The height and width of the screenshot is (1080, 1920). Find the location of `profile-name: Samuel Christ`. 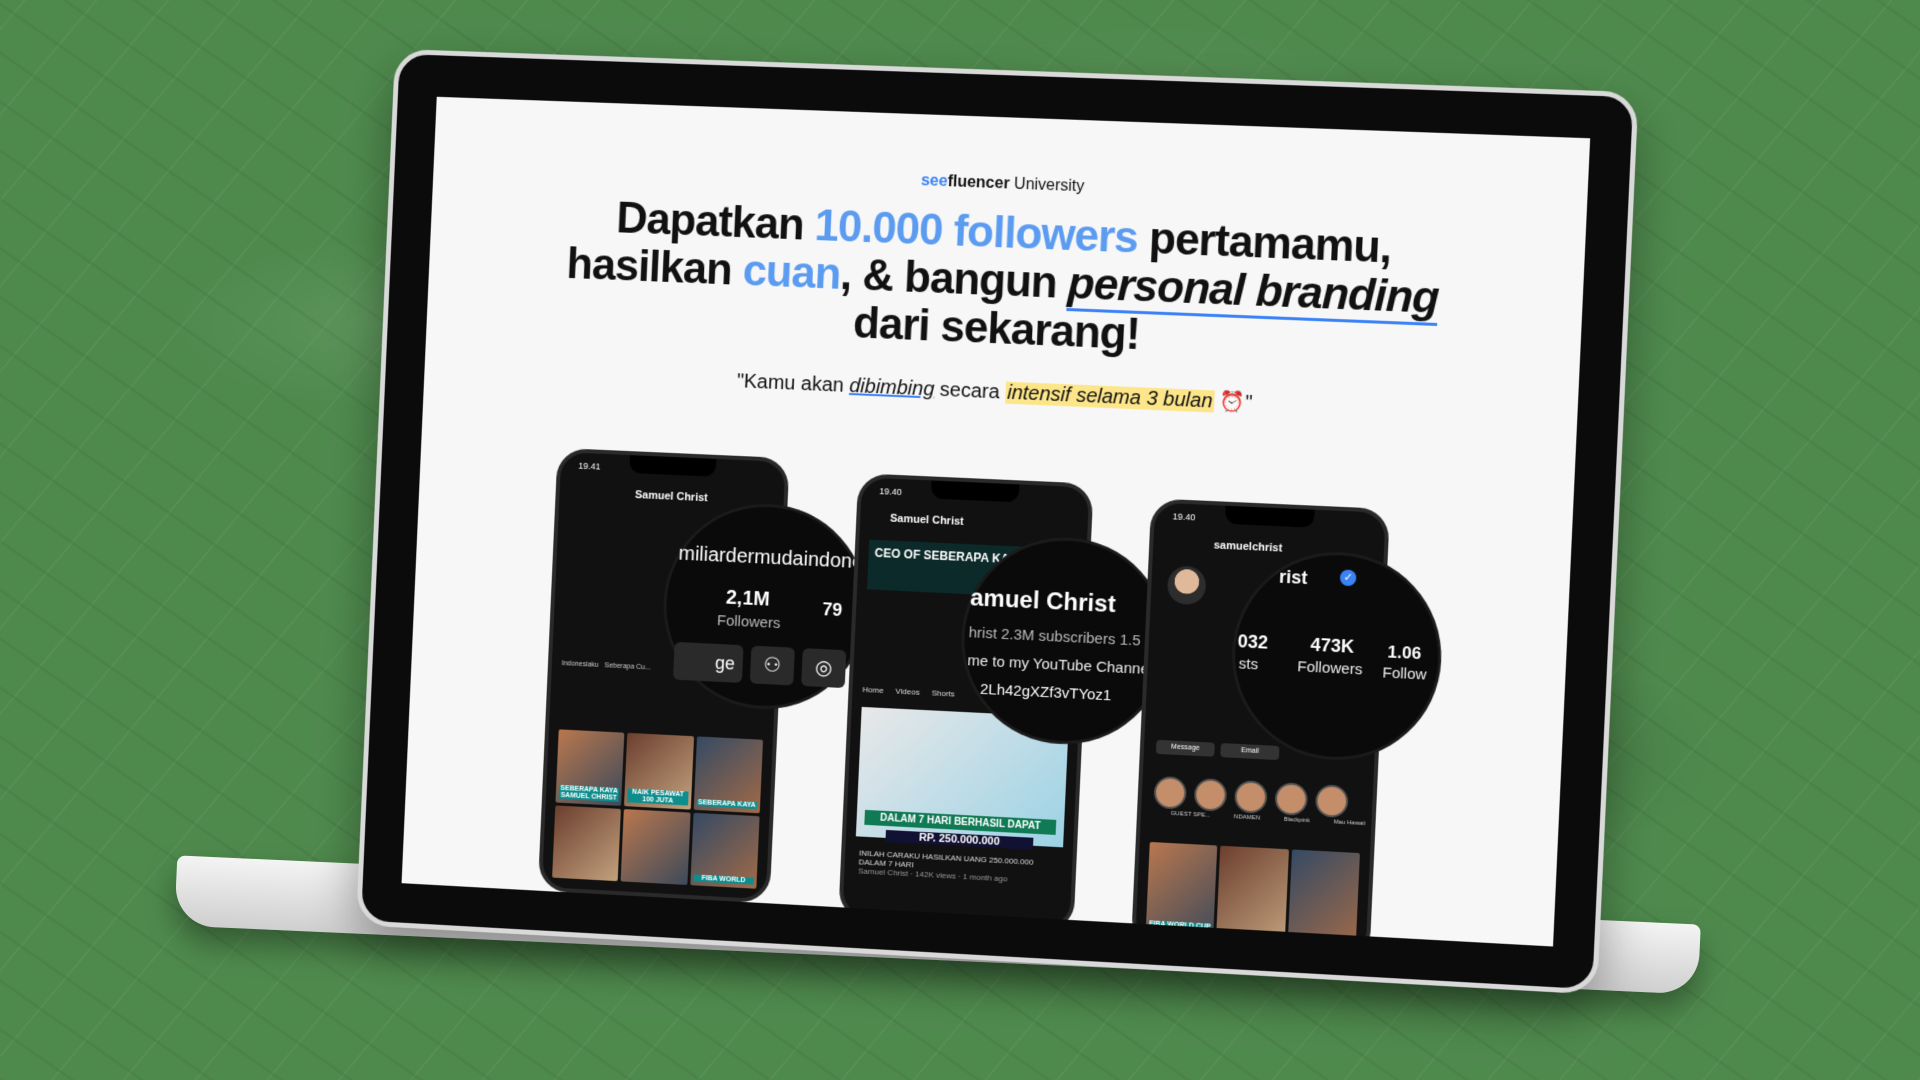

profile-name: Samuel Christ is located at coordinates (671, 497).